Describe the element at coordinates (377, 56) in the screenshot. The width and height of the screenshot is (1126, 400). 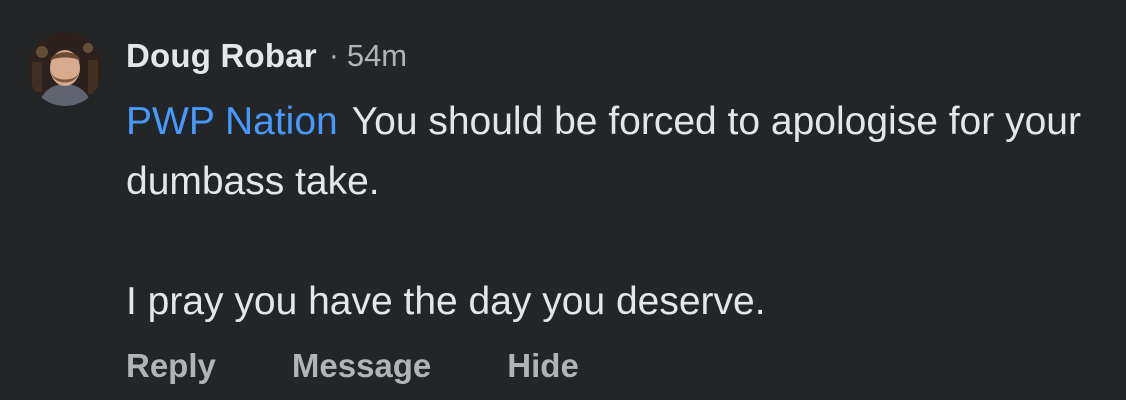
I see `timestamp: 54m` at that location.